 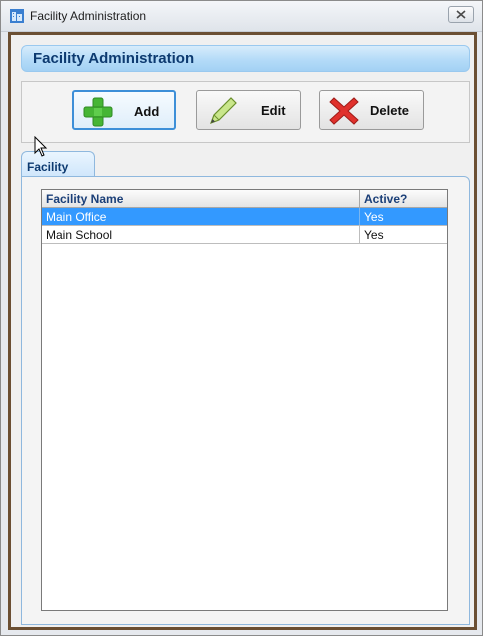 I want to click on column-header-active: Active?, so click(x=403, y=198).